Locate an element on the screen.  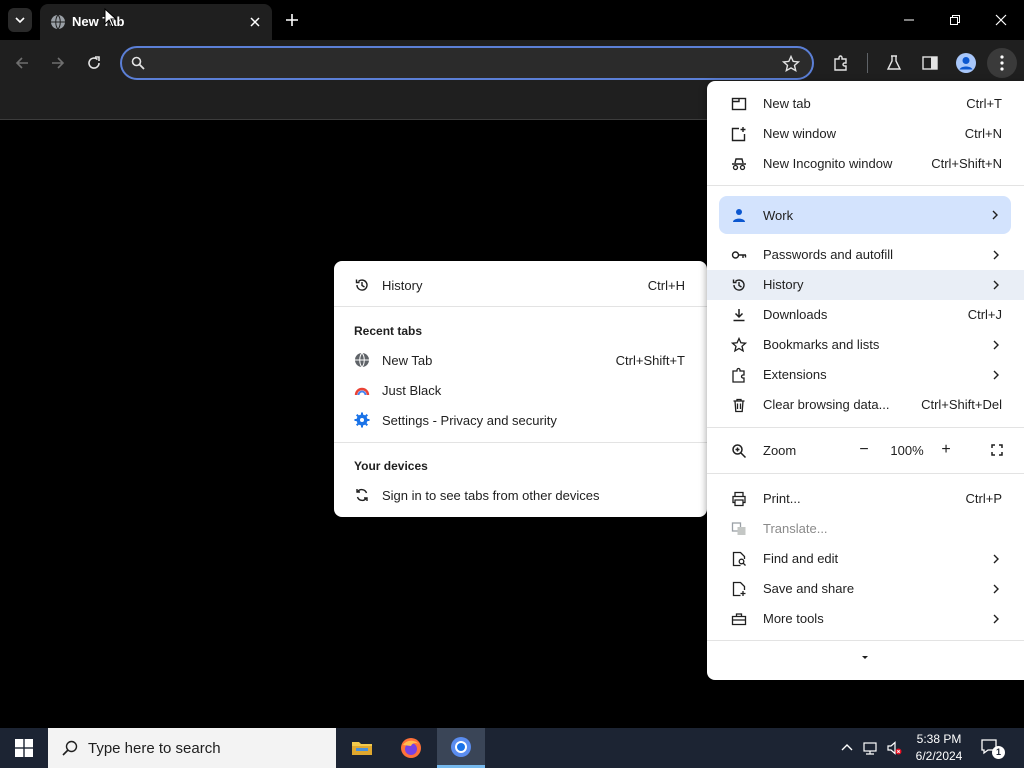
labs-button is located at coordinates (894, 63).